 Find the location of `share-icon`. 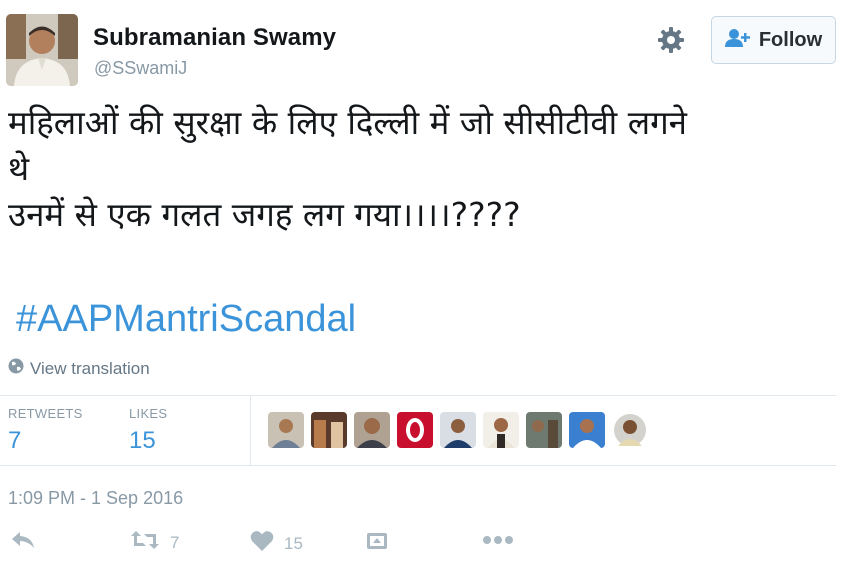

share-icon is located at coordinates (377, 542).